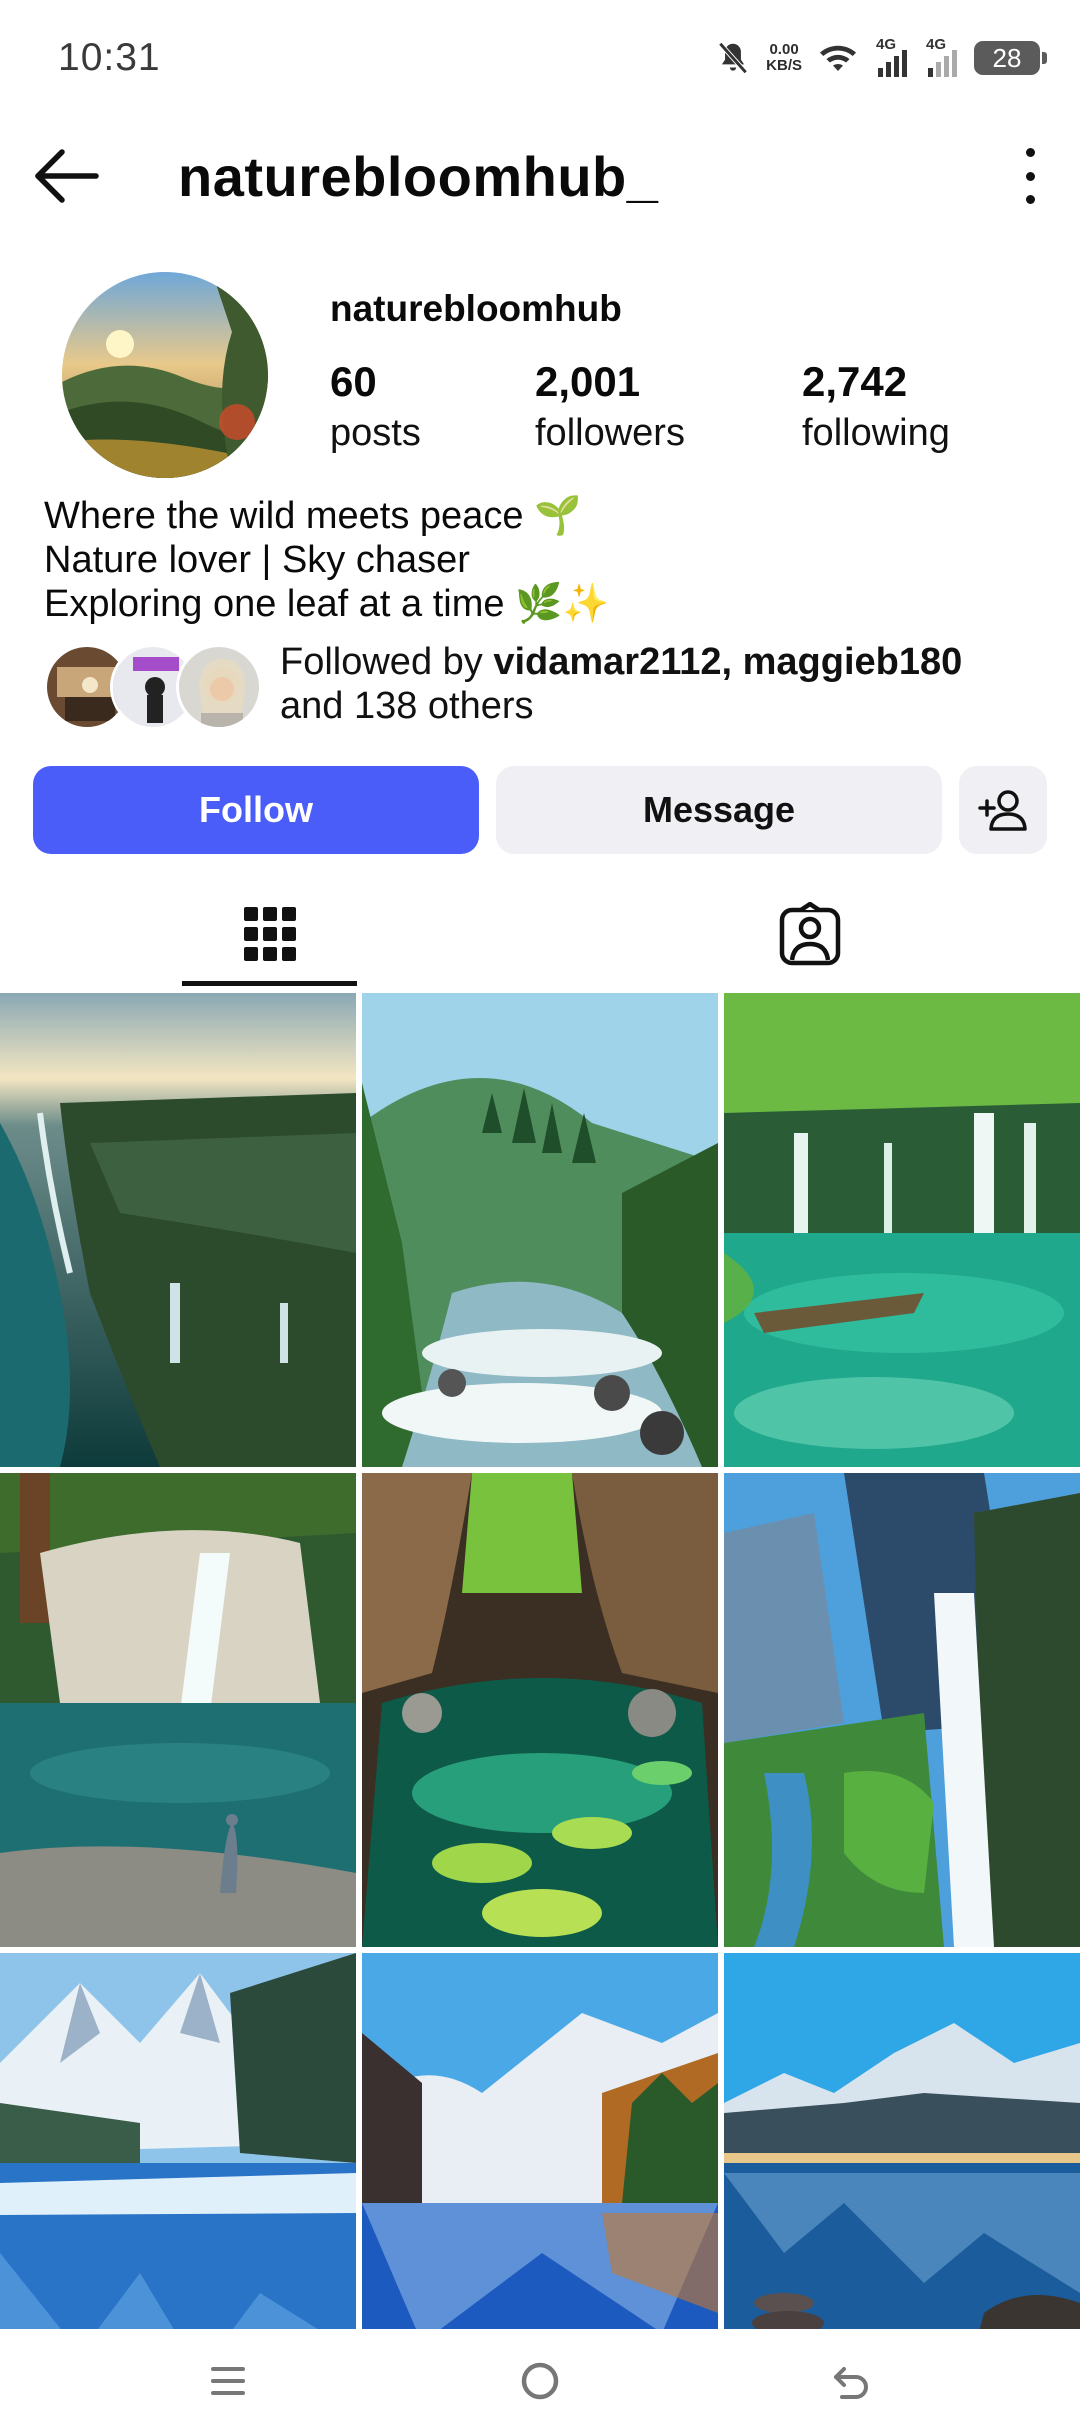 The height and width of the screenshot is (2436, 1080). Describe the element at coordinates (876, 407) in the screenshot. I see `stat-following: 2,742 following` at that location.